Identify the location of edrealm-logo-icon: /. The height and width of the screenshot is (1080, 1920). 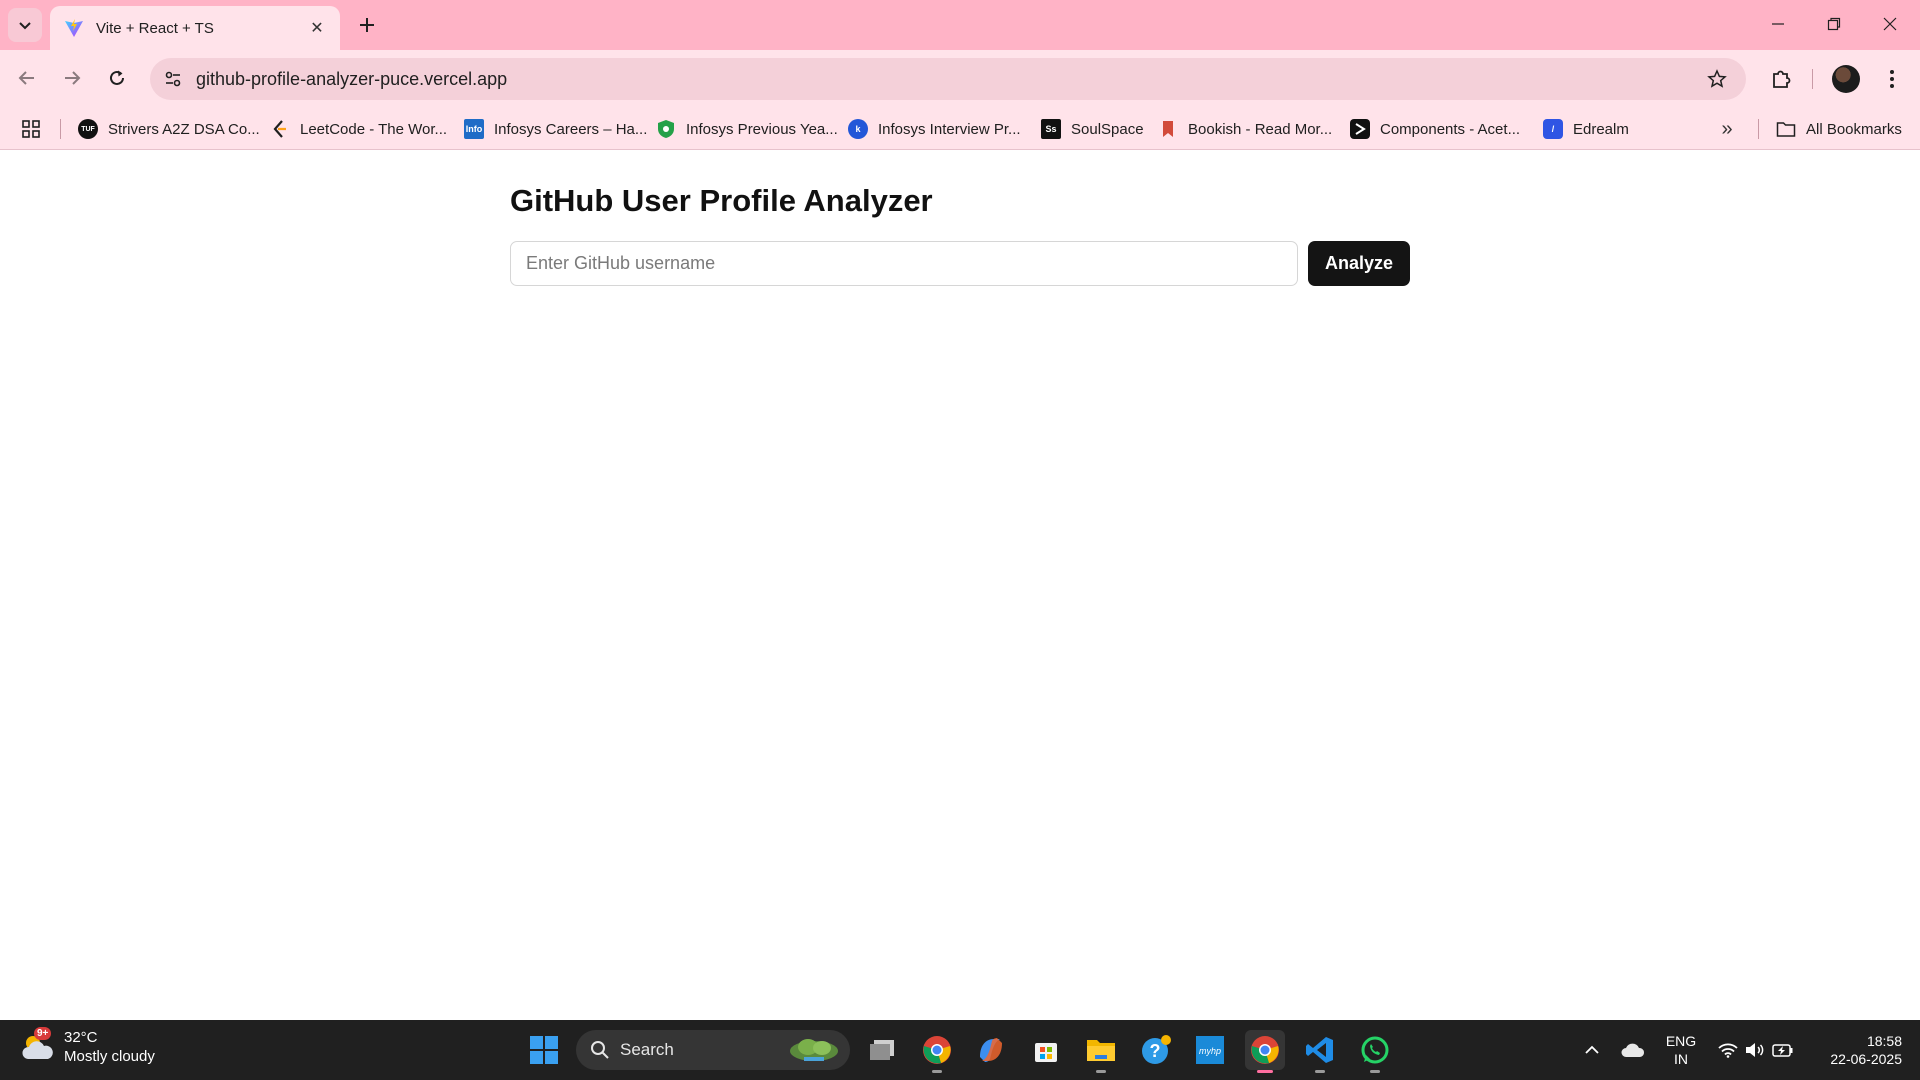
(1553, 129).